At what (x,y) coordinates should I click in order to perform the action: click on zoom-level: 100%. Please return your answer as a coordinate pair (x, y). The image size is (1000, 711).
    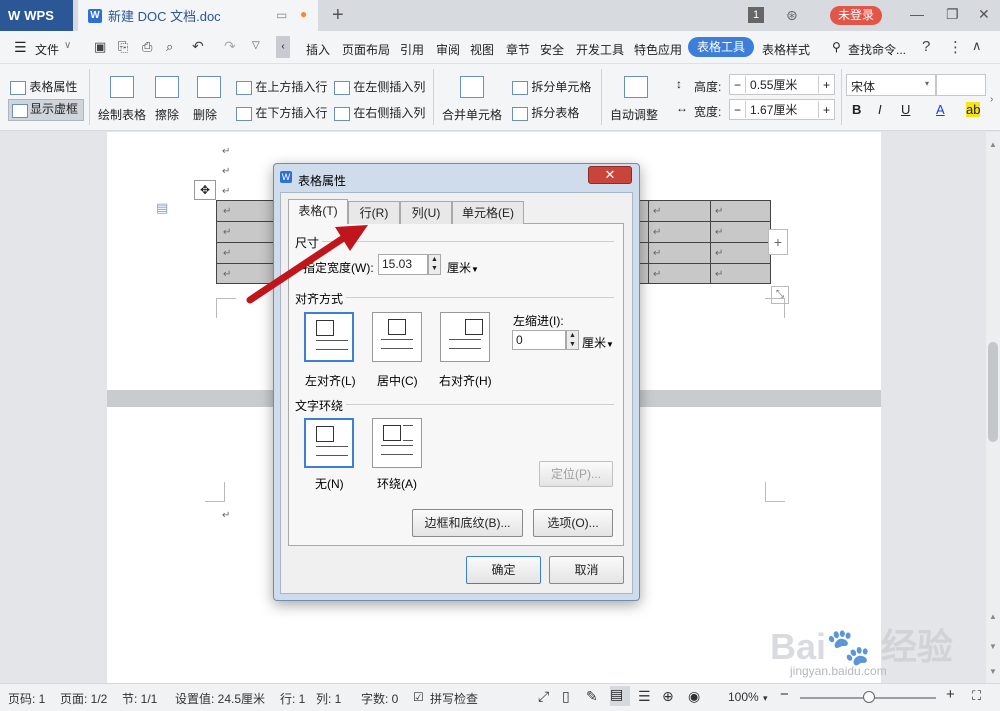
    Looking at the image, I should click on (743, 697).